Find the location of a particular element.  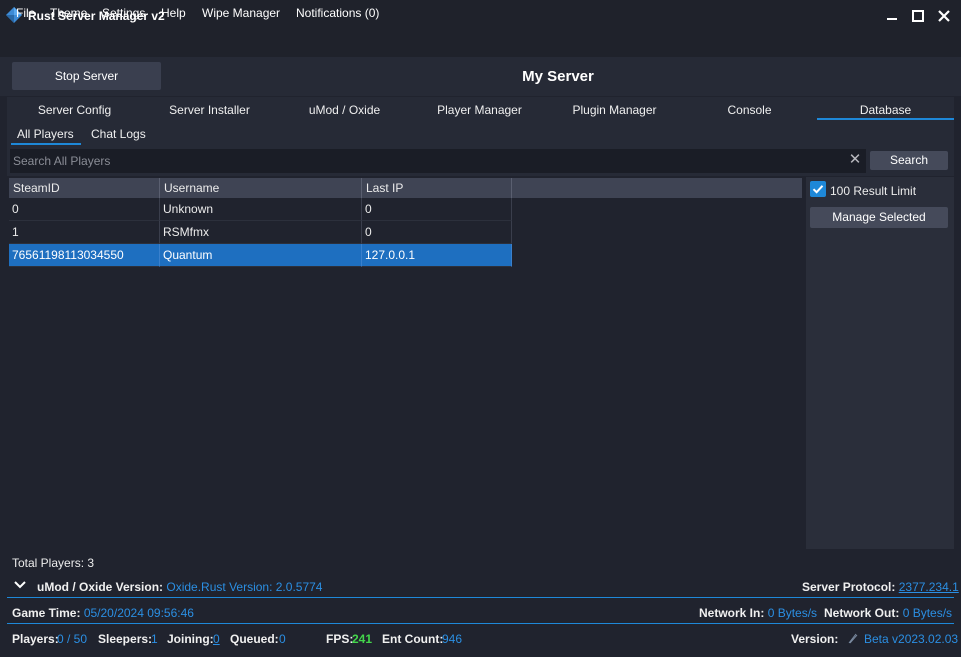

column-header-username: Username is located at coordinates (261, 188).